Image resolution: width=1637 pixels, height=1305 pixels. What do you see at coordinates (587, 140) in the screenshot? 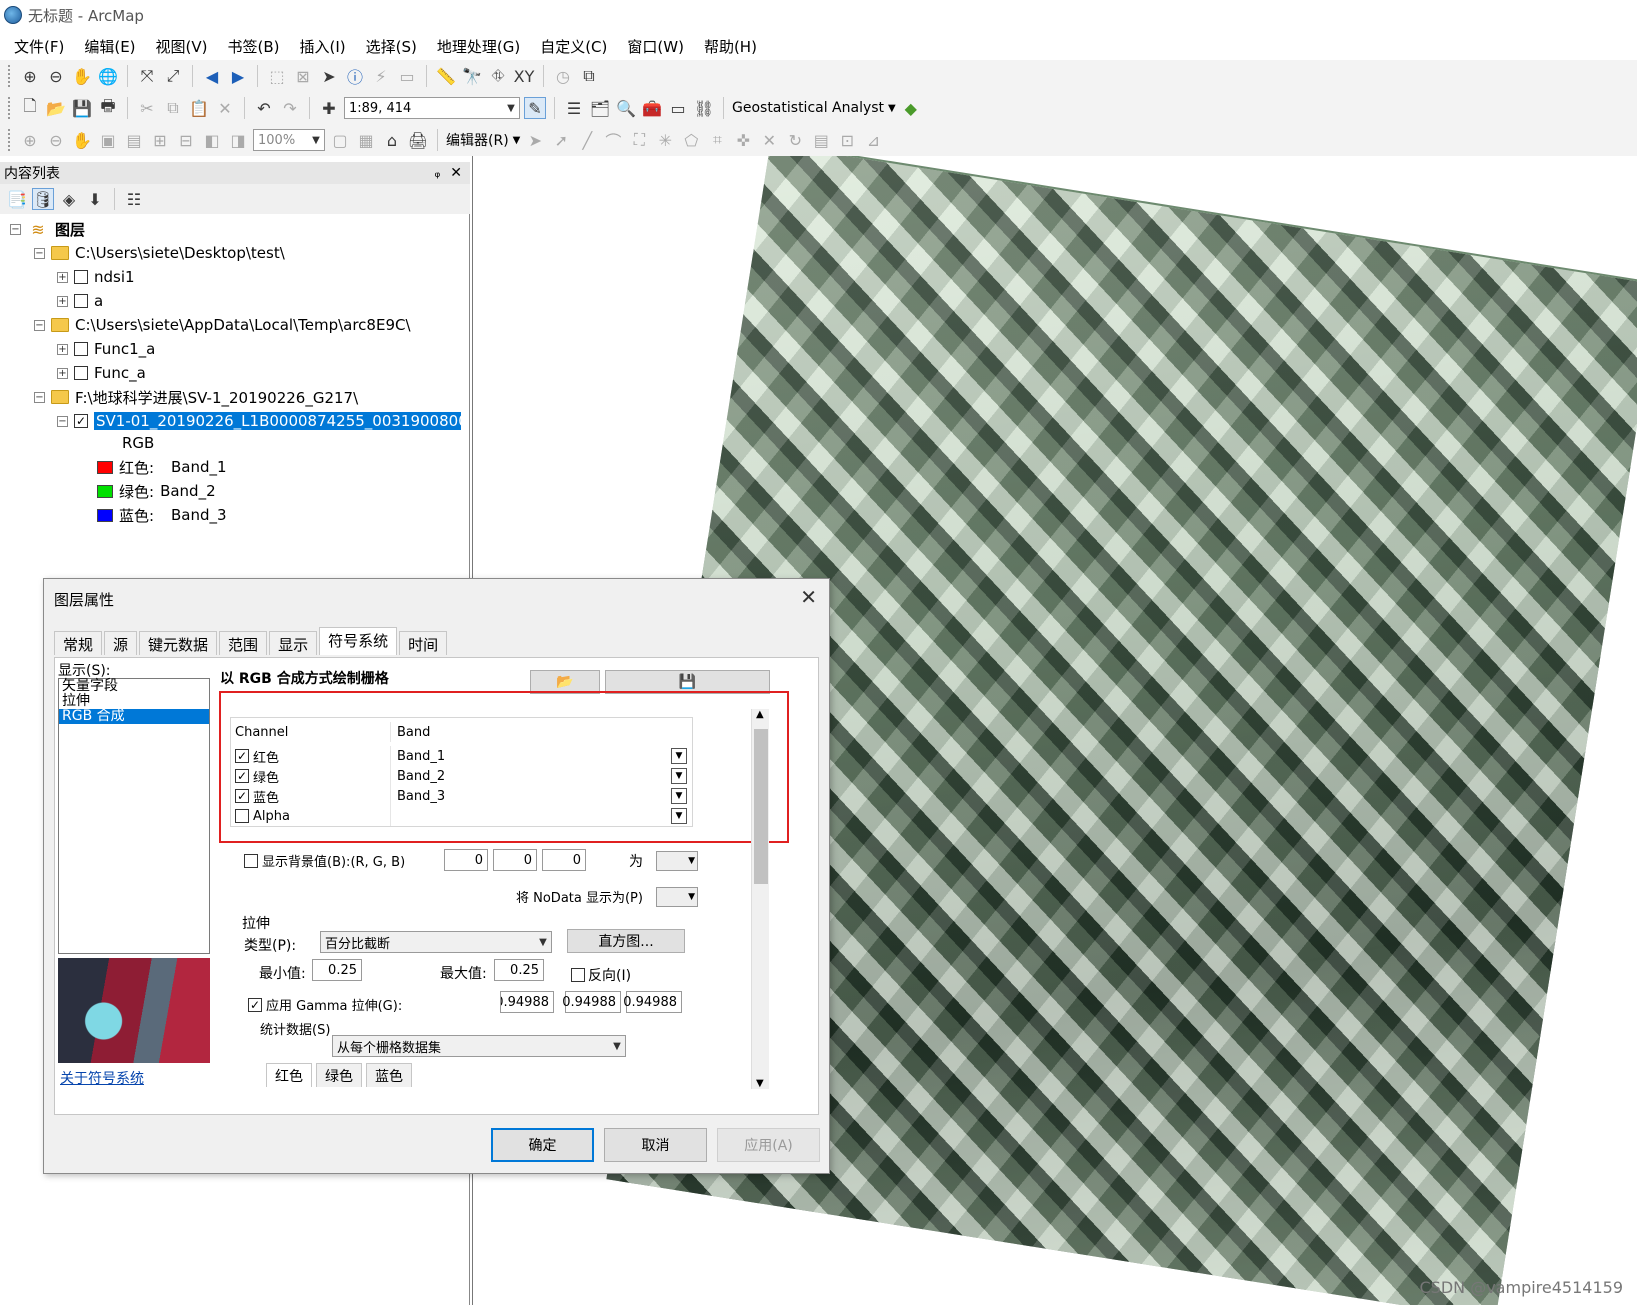
I see `straight-segment-icon: ╱` at bounding box center [587, 140].